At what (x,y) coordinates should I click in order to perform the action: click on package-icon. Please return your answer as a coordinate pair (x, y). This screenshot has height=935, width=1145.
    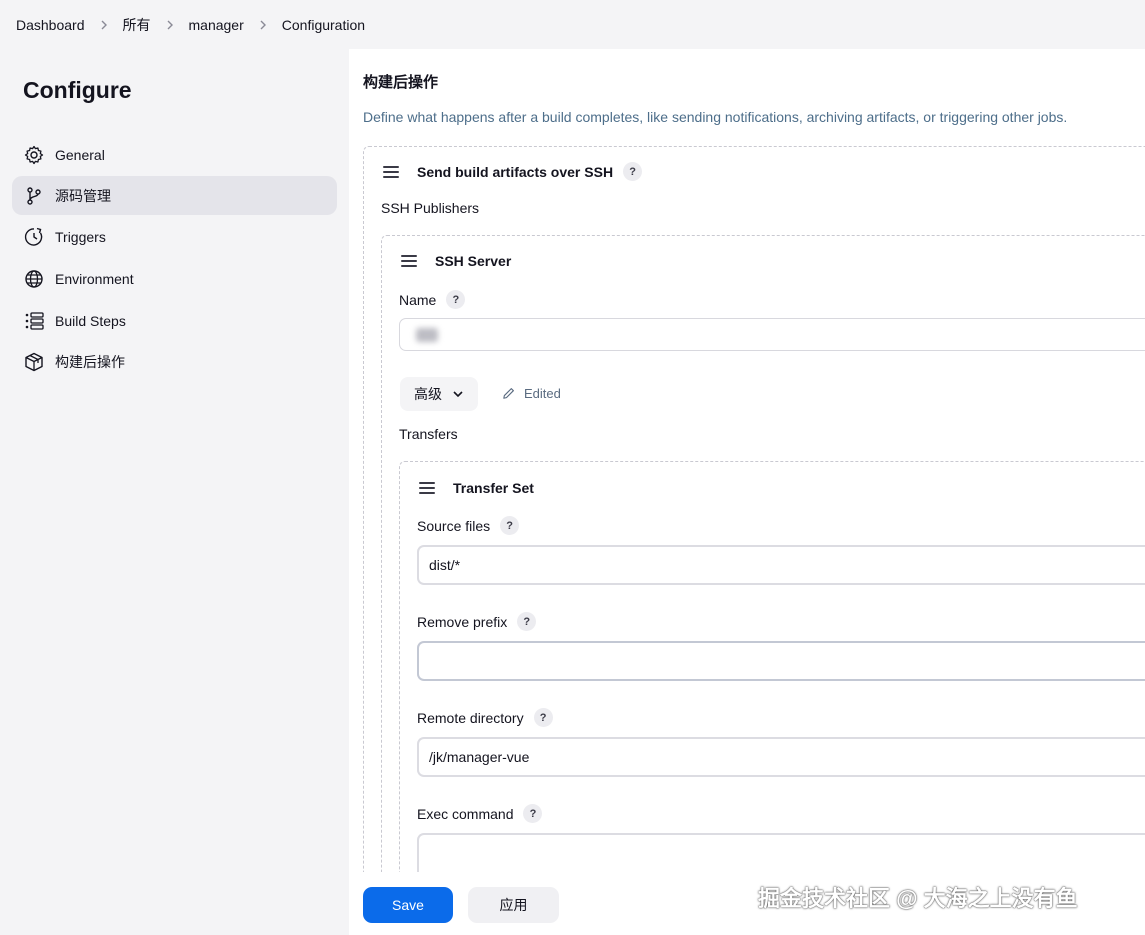
    Looking at the image, I should click on (34, 362).